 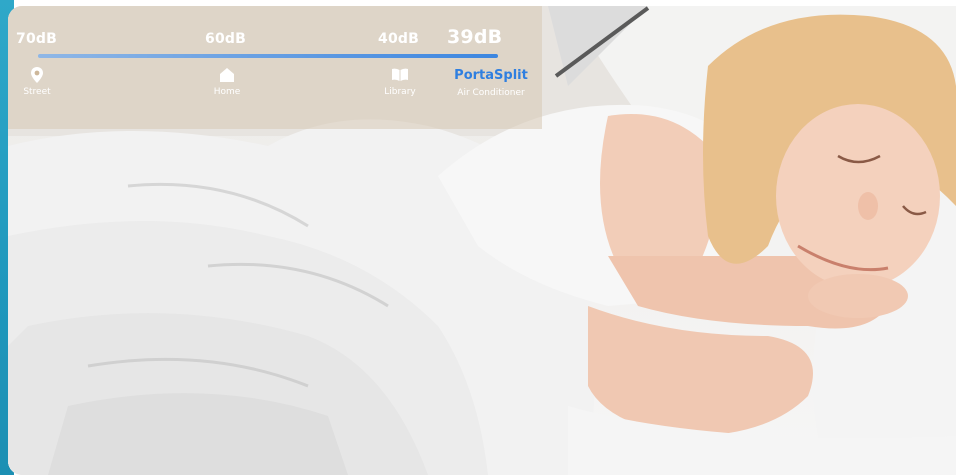 What do you see at coordinates (37, 75) in the screenshot?
I see `map-pin-icon` at bounding box center [37, 75].